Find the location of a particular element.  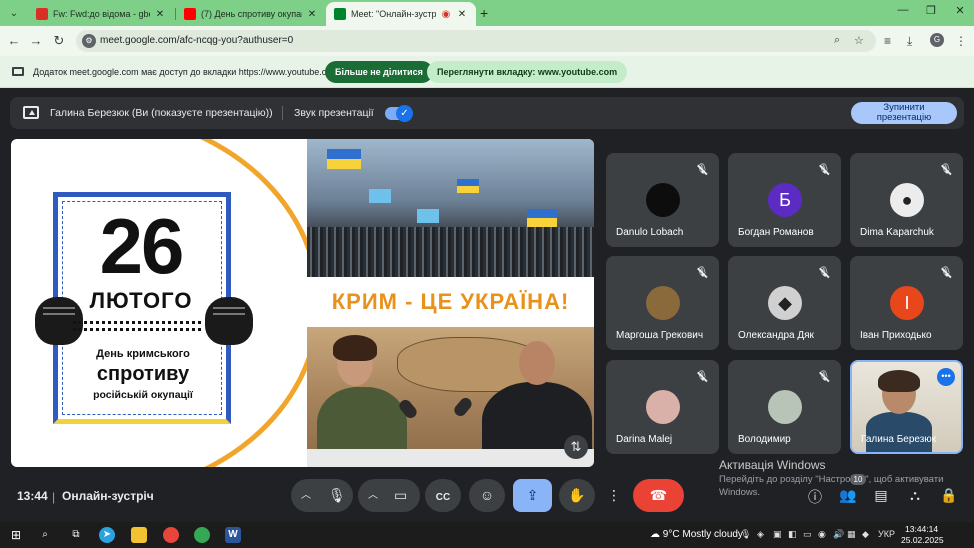

participant-tile: 🎙 ● Dima Kaparchuk is located at coordinates (906, 200).